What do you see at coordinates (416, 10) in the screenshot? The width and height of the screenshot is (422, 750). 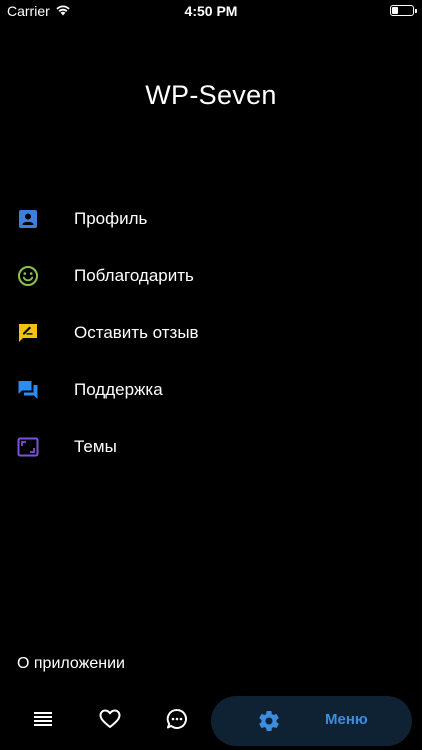 I see `battery-nub` at bounding box center [416, 10].